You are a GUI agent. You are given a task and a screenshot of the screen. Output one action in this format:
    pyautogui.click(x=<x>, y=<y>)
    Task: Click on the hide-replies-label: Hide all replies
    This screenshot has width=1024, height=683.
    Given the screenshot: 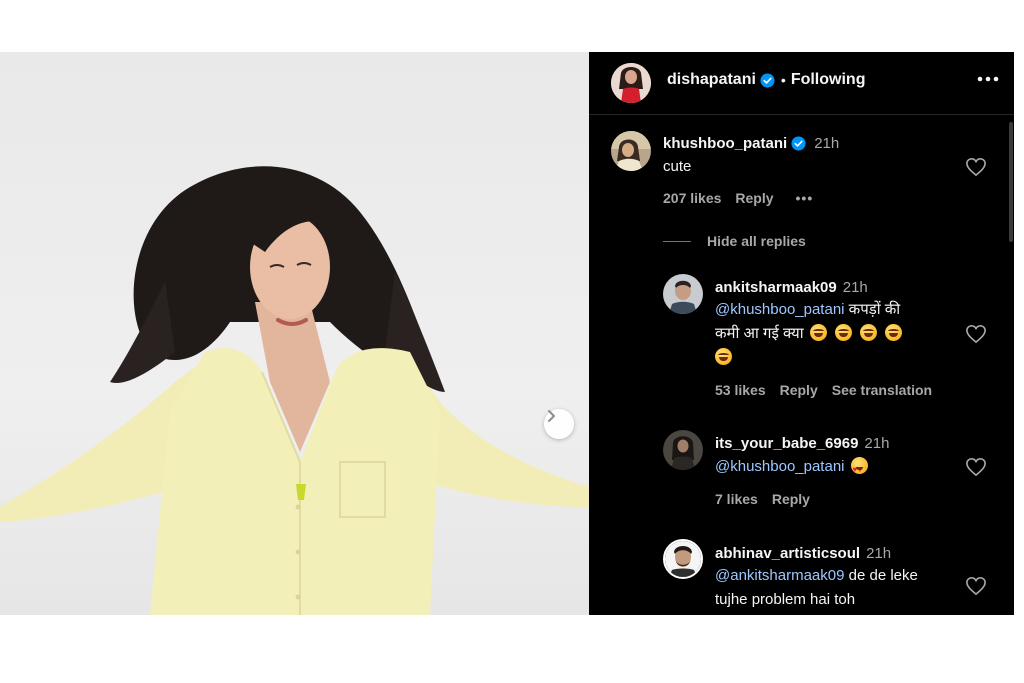 What is the action you would take?
    pyautogui.click(x=756, y=241)
    